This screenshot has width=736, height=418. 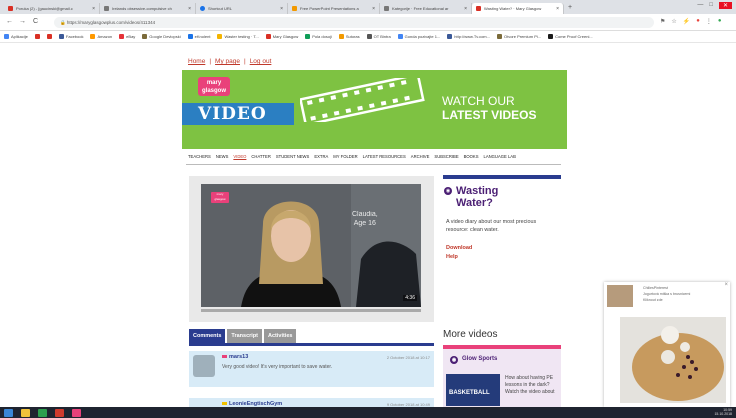 What do you see at coordinates (459, 248) in the screenshot?
I see `download-link: Download` at bounding box center [459, 248].